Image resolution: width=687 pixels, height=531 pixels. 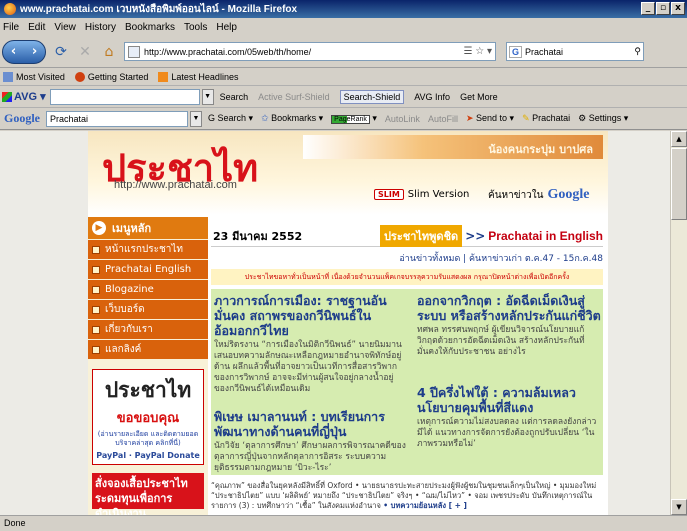 I want to click on sidebar-item-label: หน้าแรกประชาไท, so click(x=144, y=249).